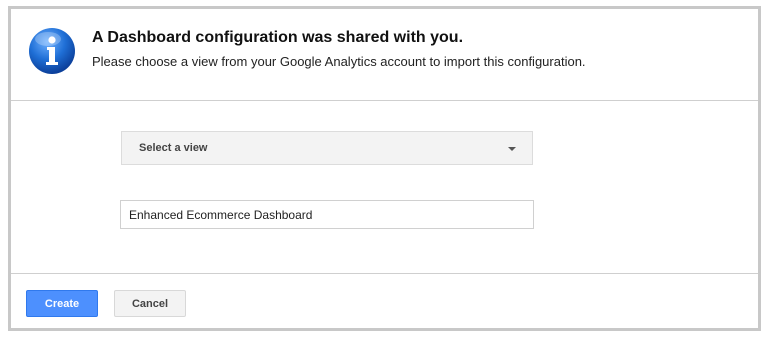  What do you see at coordinates (52, 51) in the screenshot?
I see `info-icon` at bounding box center [52, 51].